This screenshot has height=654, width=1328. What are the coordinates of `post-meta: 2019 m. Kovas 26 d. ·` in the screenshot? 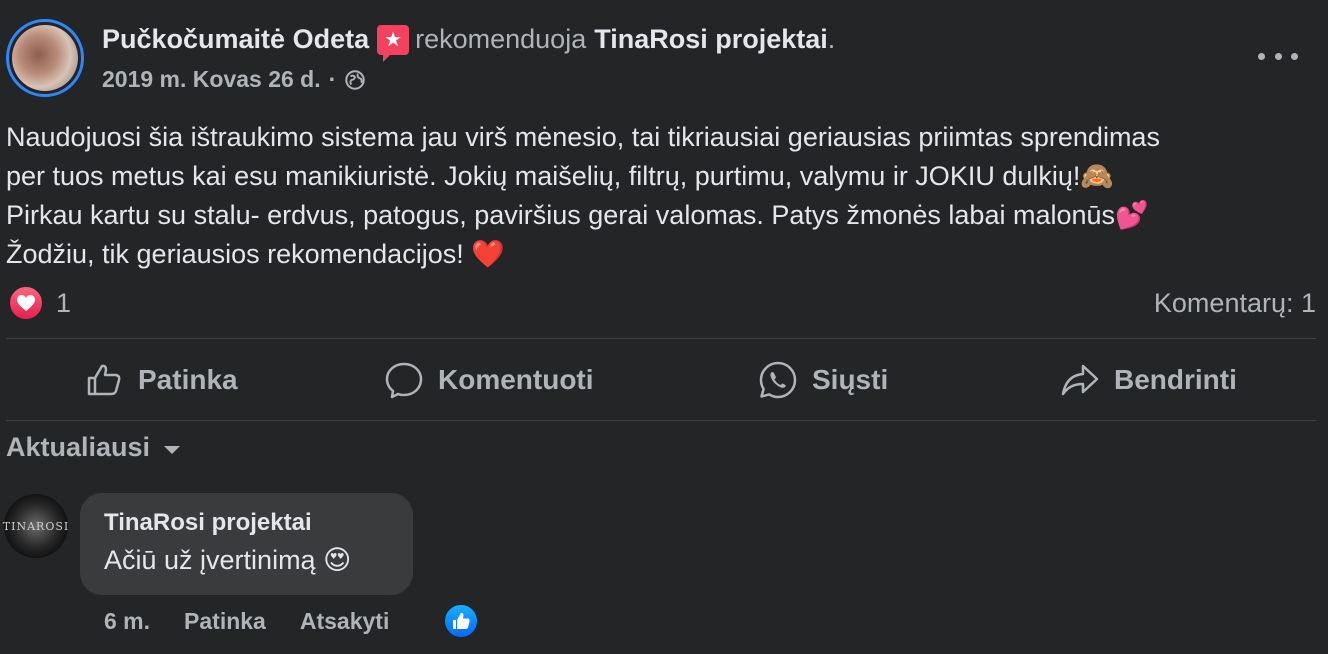 It's located at (234, 79).